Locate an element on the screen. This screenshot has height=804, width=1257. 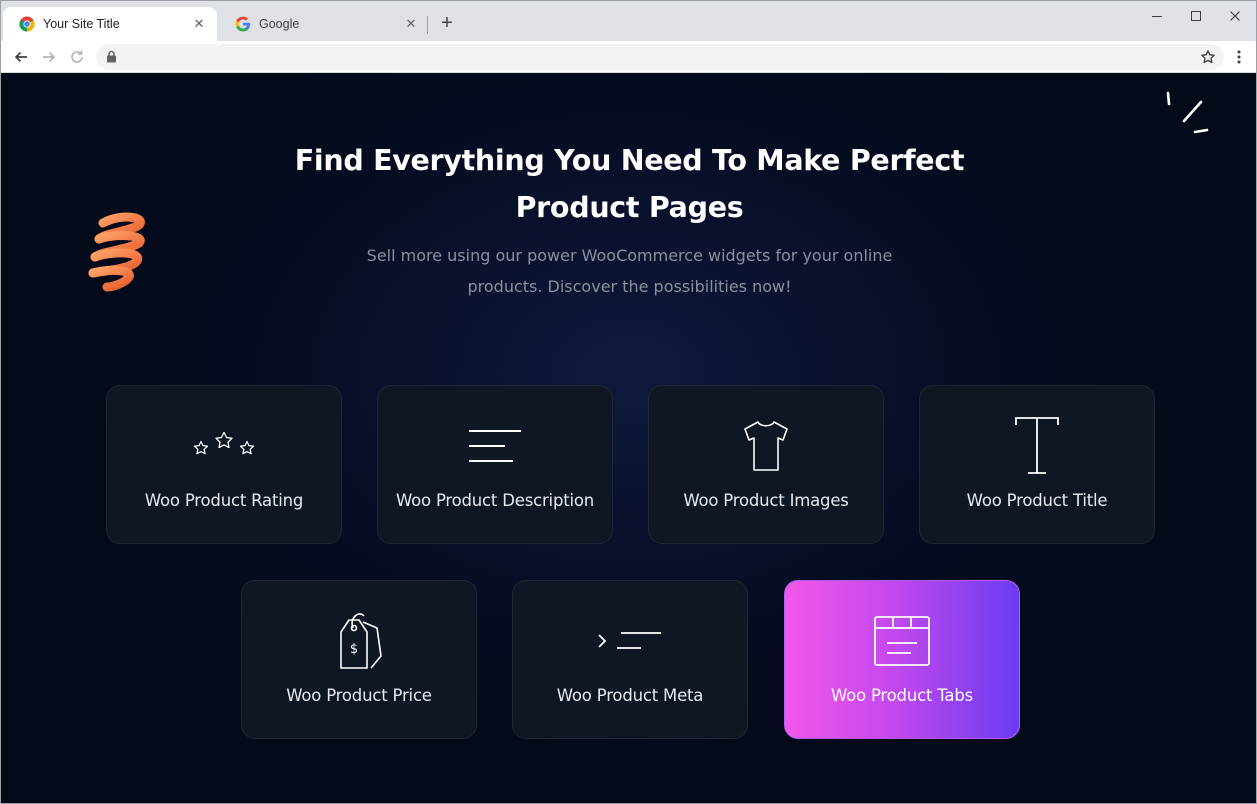
browser-toolbar is located at coordinates (628, 57).